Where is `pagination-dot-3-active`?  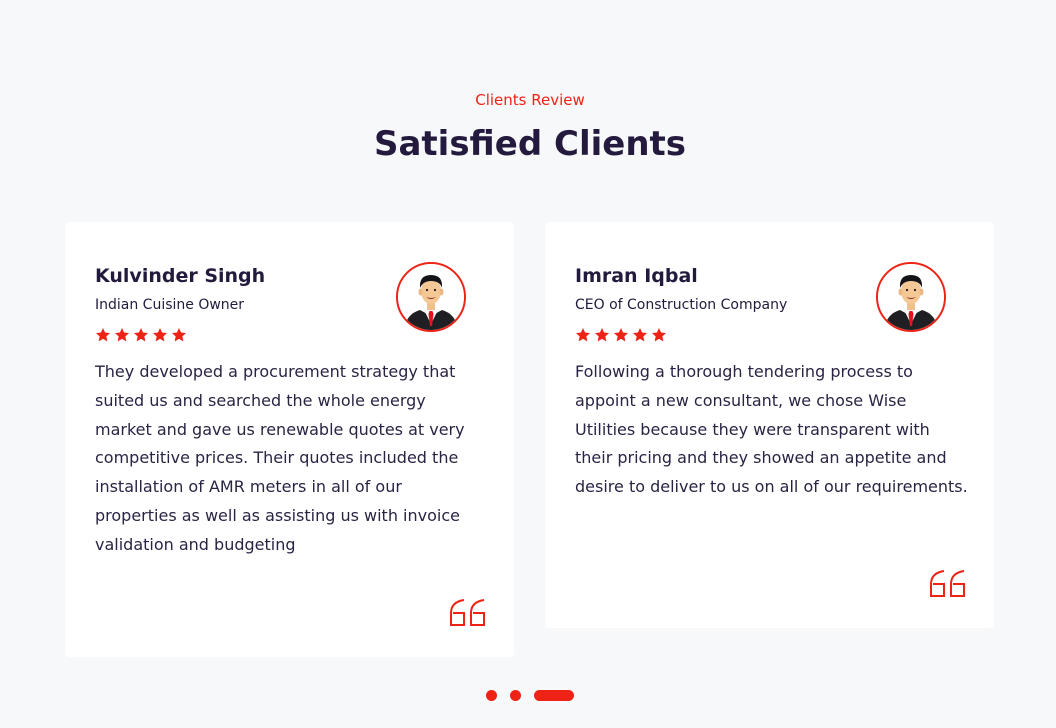 pagination-dot-3-active is located at coordinates (554, 695).